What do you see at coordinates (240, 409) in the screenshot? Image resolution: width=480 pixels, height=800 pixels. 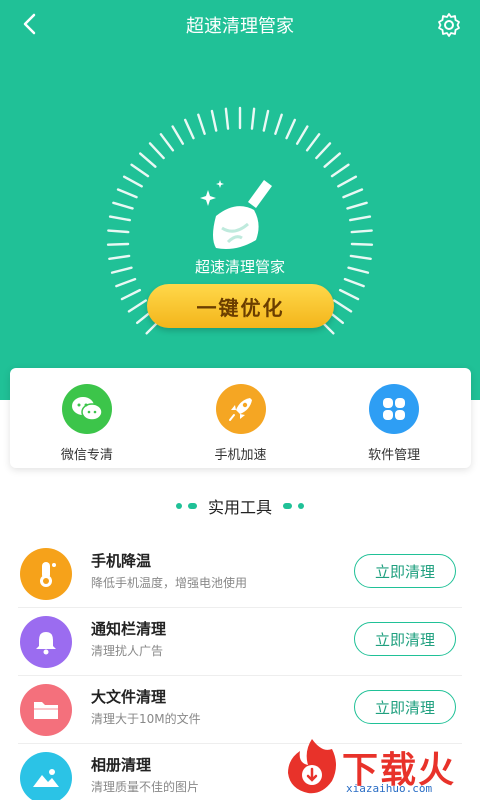 I see `rocket-icon` at bounding box center [240, 409].